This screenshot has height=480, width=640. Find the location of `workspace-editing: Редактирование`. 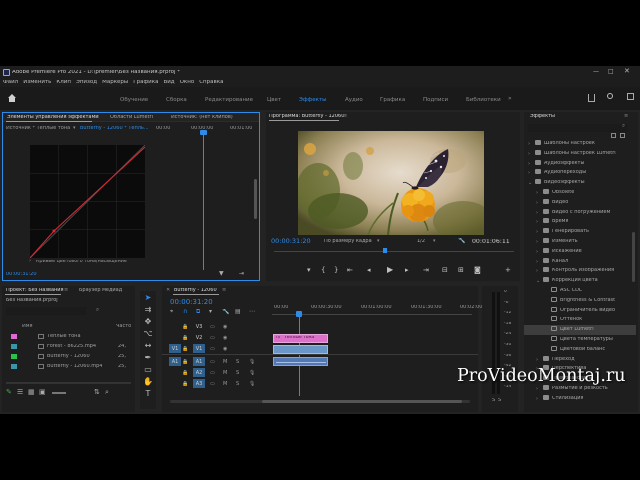

workspace-editing: Редактирование is located at coordinates (229, 100).